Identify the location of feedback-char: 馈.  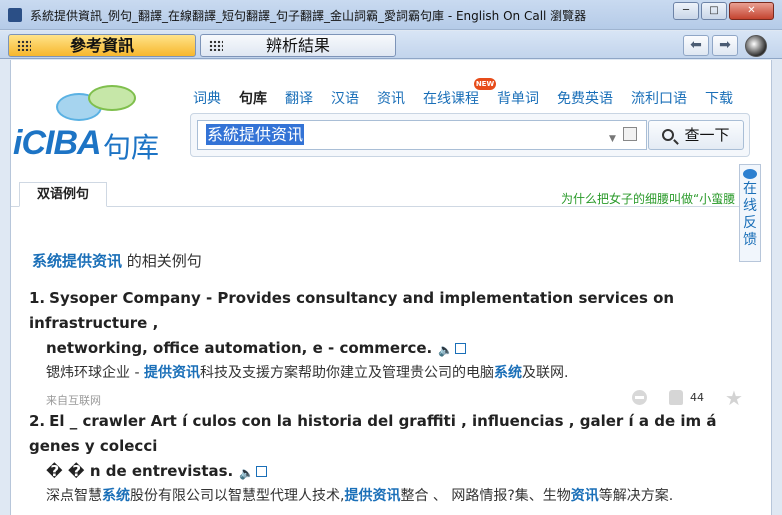
(750, 240).